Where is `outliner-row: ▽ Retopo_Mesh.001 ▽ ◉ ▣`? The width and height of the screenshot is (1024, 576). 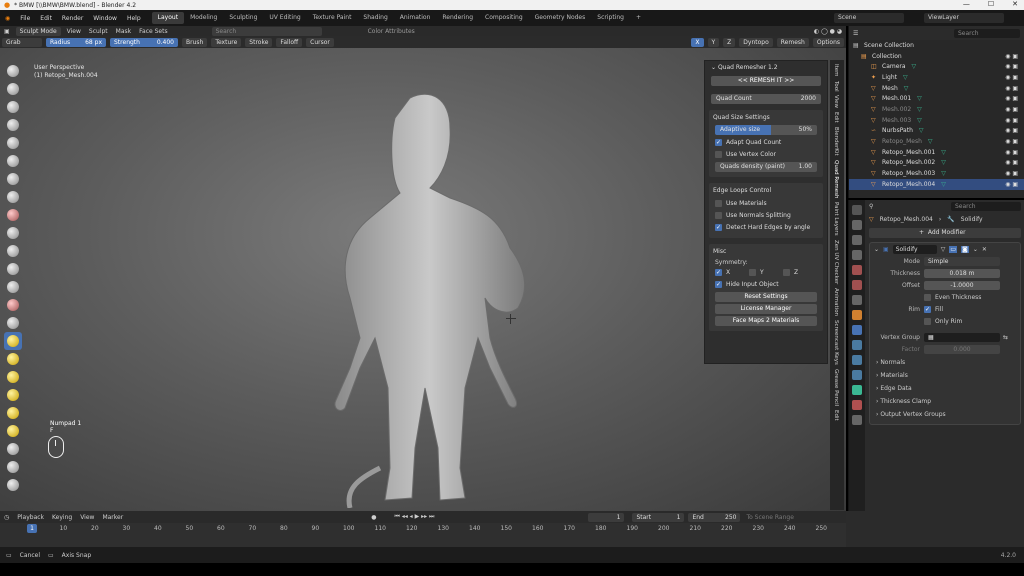
outliner-row: ▽ Retopo_Mesh.001 ▽ ◉ ▣ is located at coordinates (936, 152).